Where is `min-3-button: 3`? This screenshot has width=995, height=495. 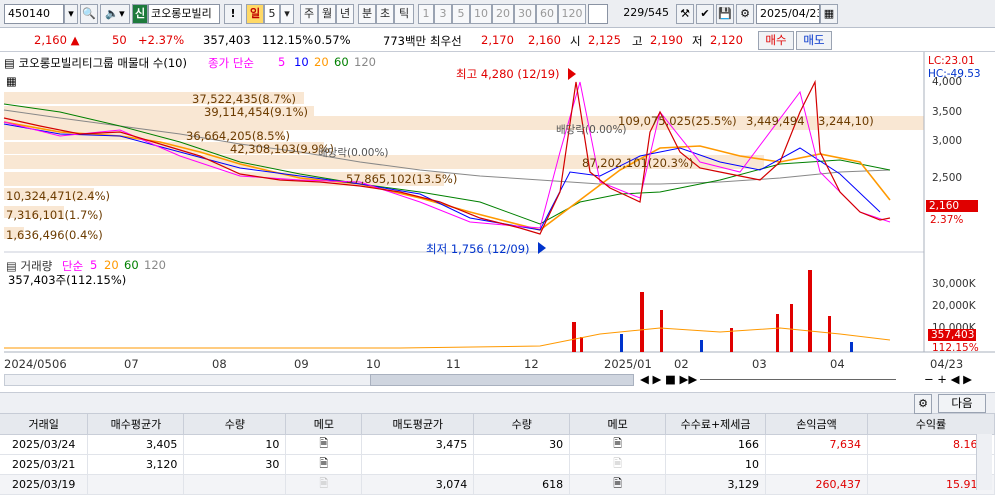
min-3-button: 3 is located at coordinates (443, 14).